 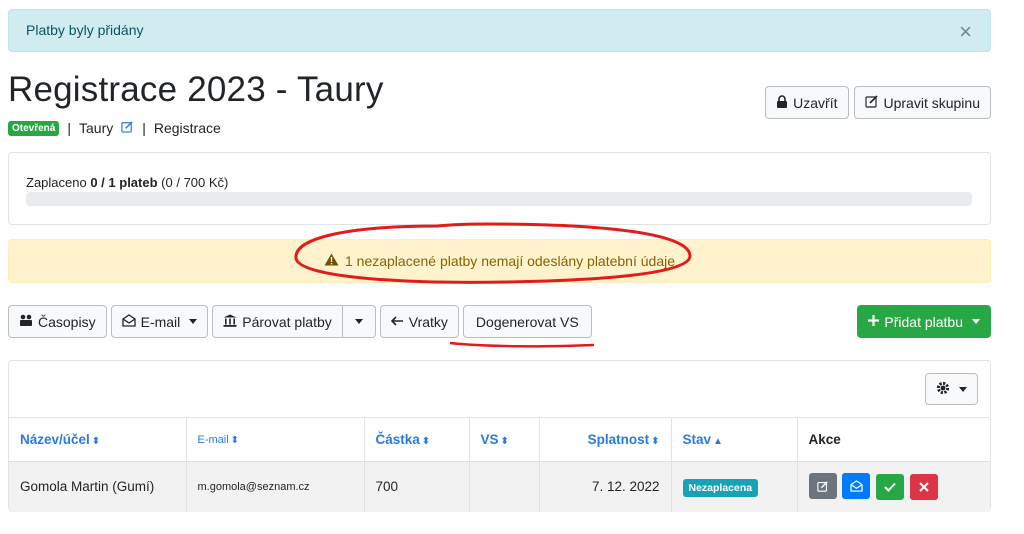 I want to click on edit-group-label: Upravit skupinu, so click(x=932, y=102).